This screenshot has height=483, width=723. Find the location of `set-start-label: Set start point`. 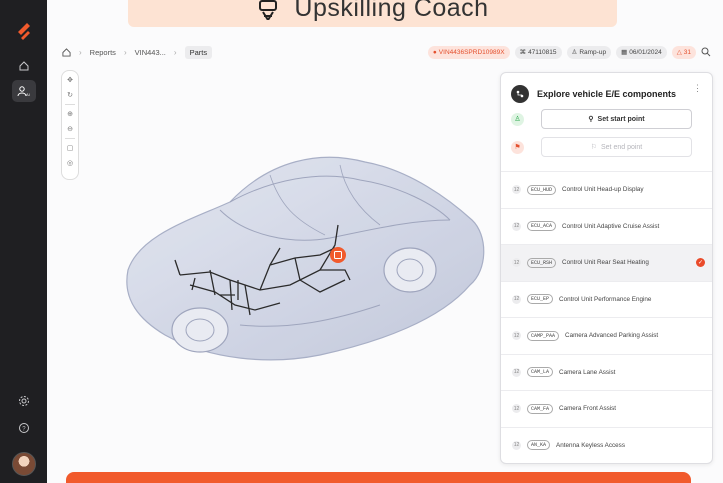

set-start-label: Set start point is located at coordinates (621, 119).